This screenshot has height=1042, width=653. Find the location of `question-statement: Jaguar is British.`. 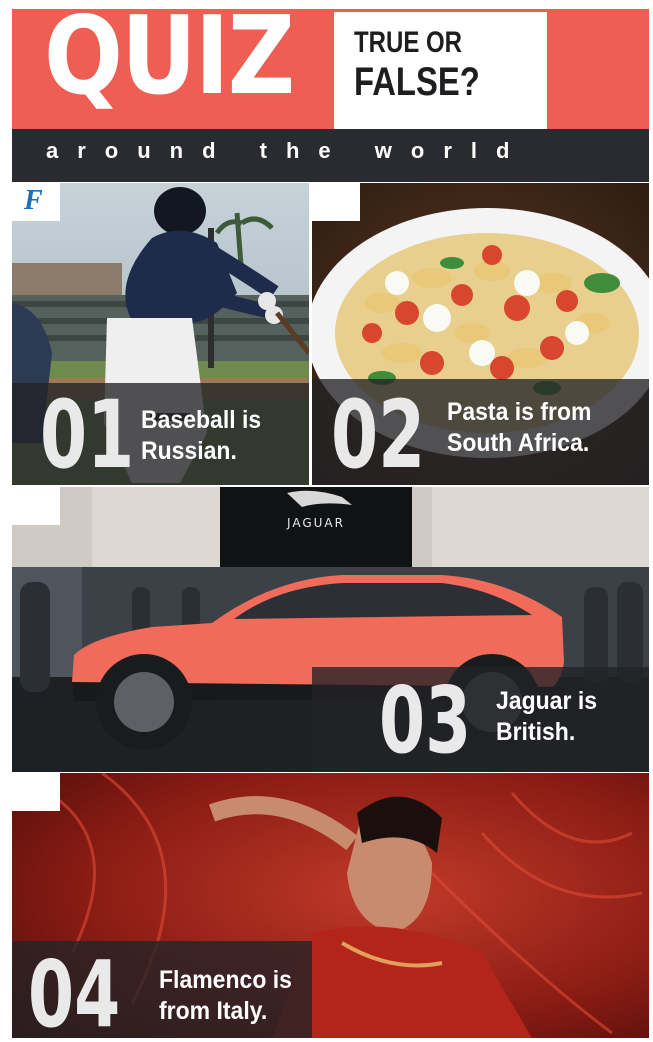

question-statement: Jaguar is British. is located at coordinates (546, 717).